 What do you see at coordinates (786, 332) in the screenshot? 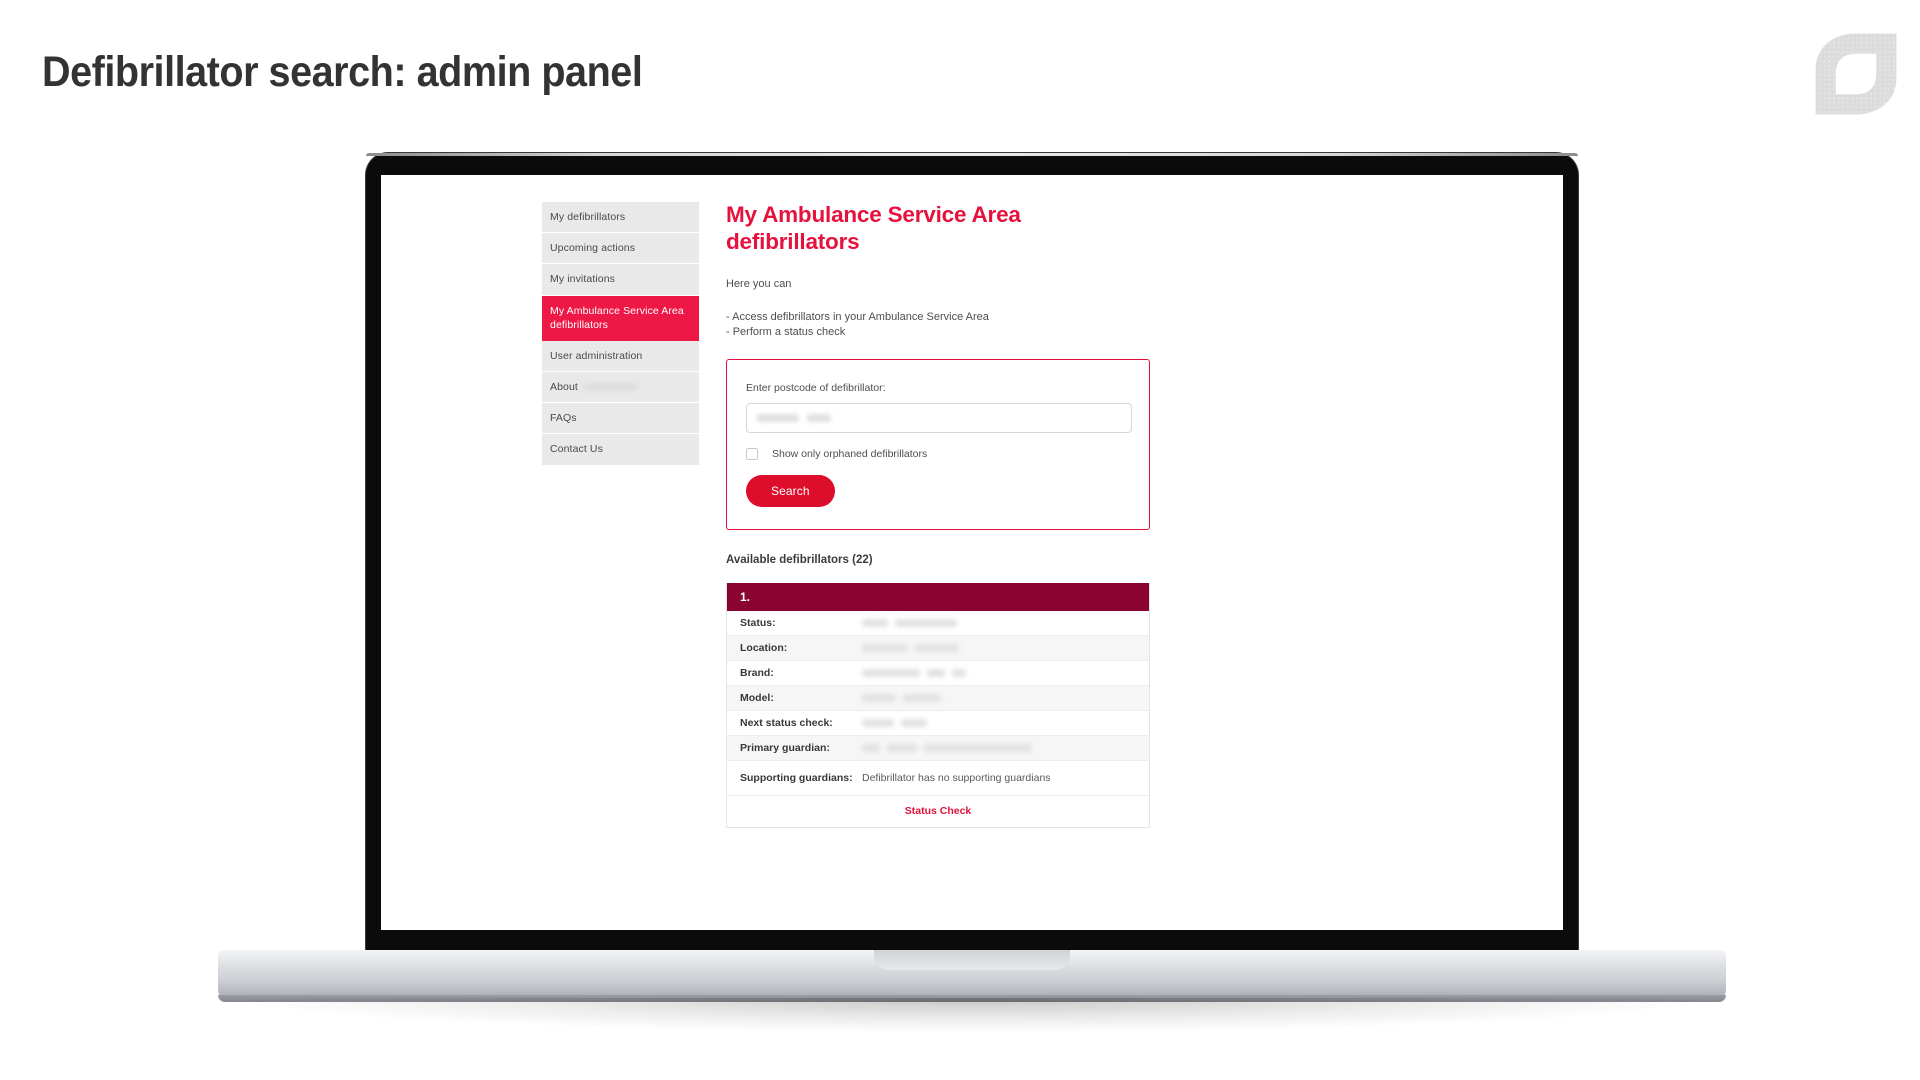
I see `capability-item: - Perform a status check` at bounding box center [786, 332].